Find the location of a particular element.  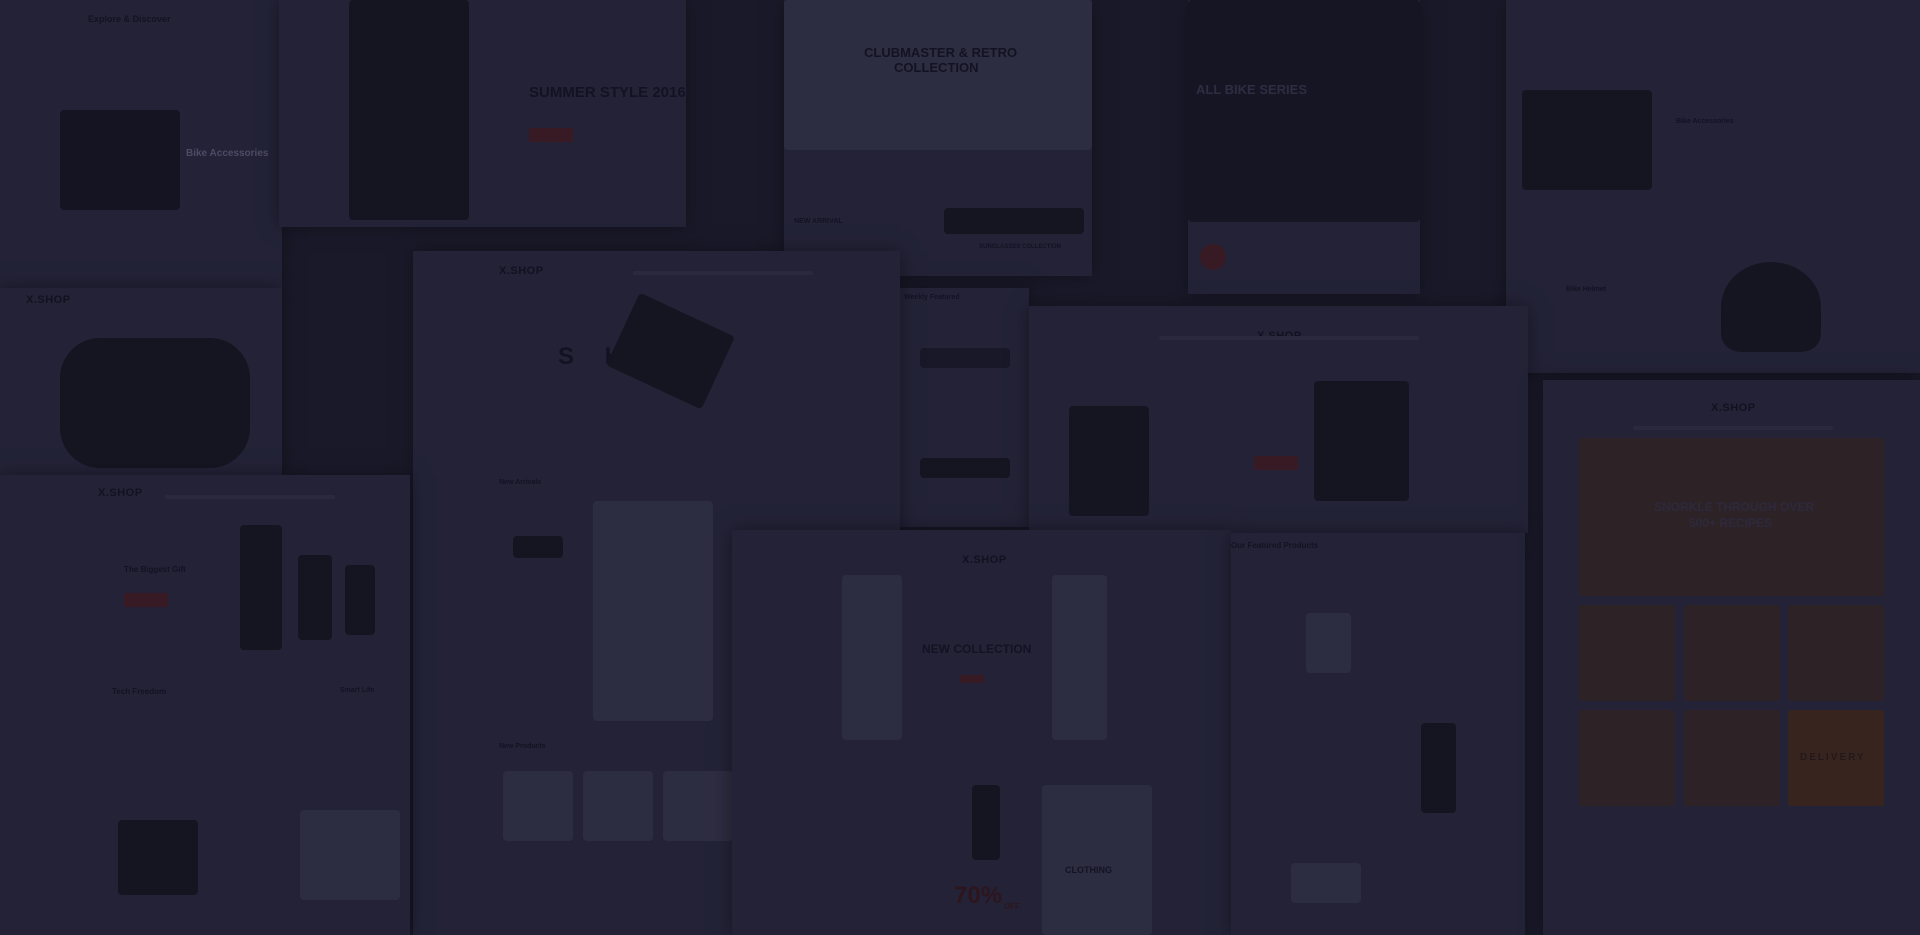

helmet-label: Bike Helmet is located at coordinates (1586, 289).